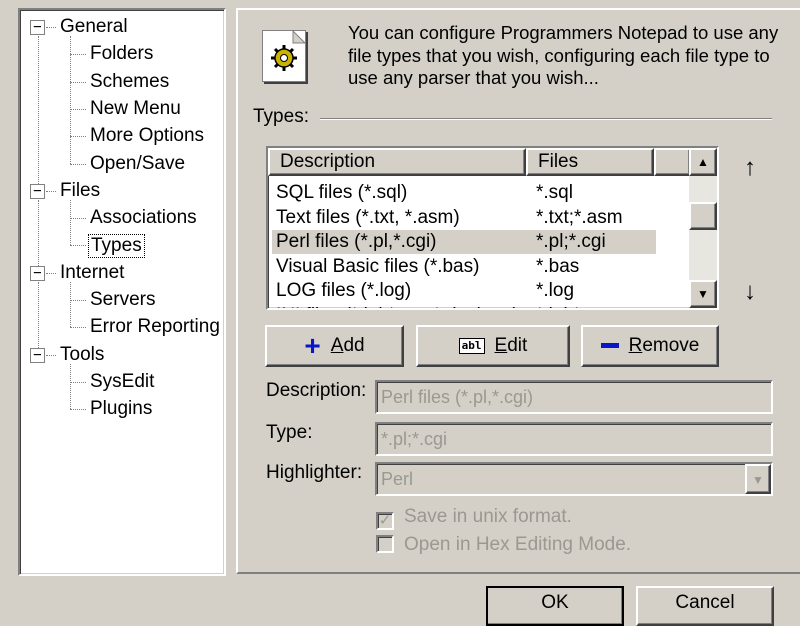  What do you see at coordinates (478, 193) in the screenshot?
I see `list-item: SQL files (*.sql) *.sql` at bounding box center [478, 193].